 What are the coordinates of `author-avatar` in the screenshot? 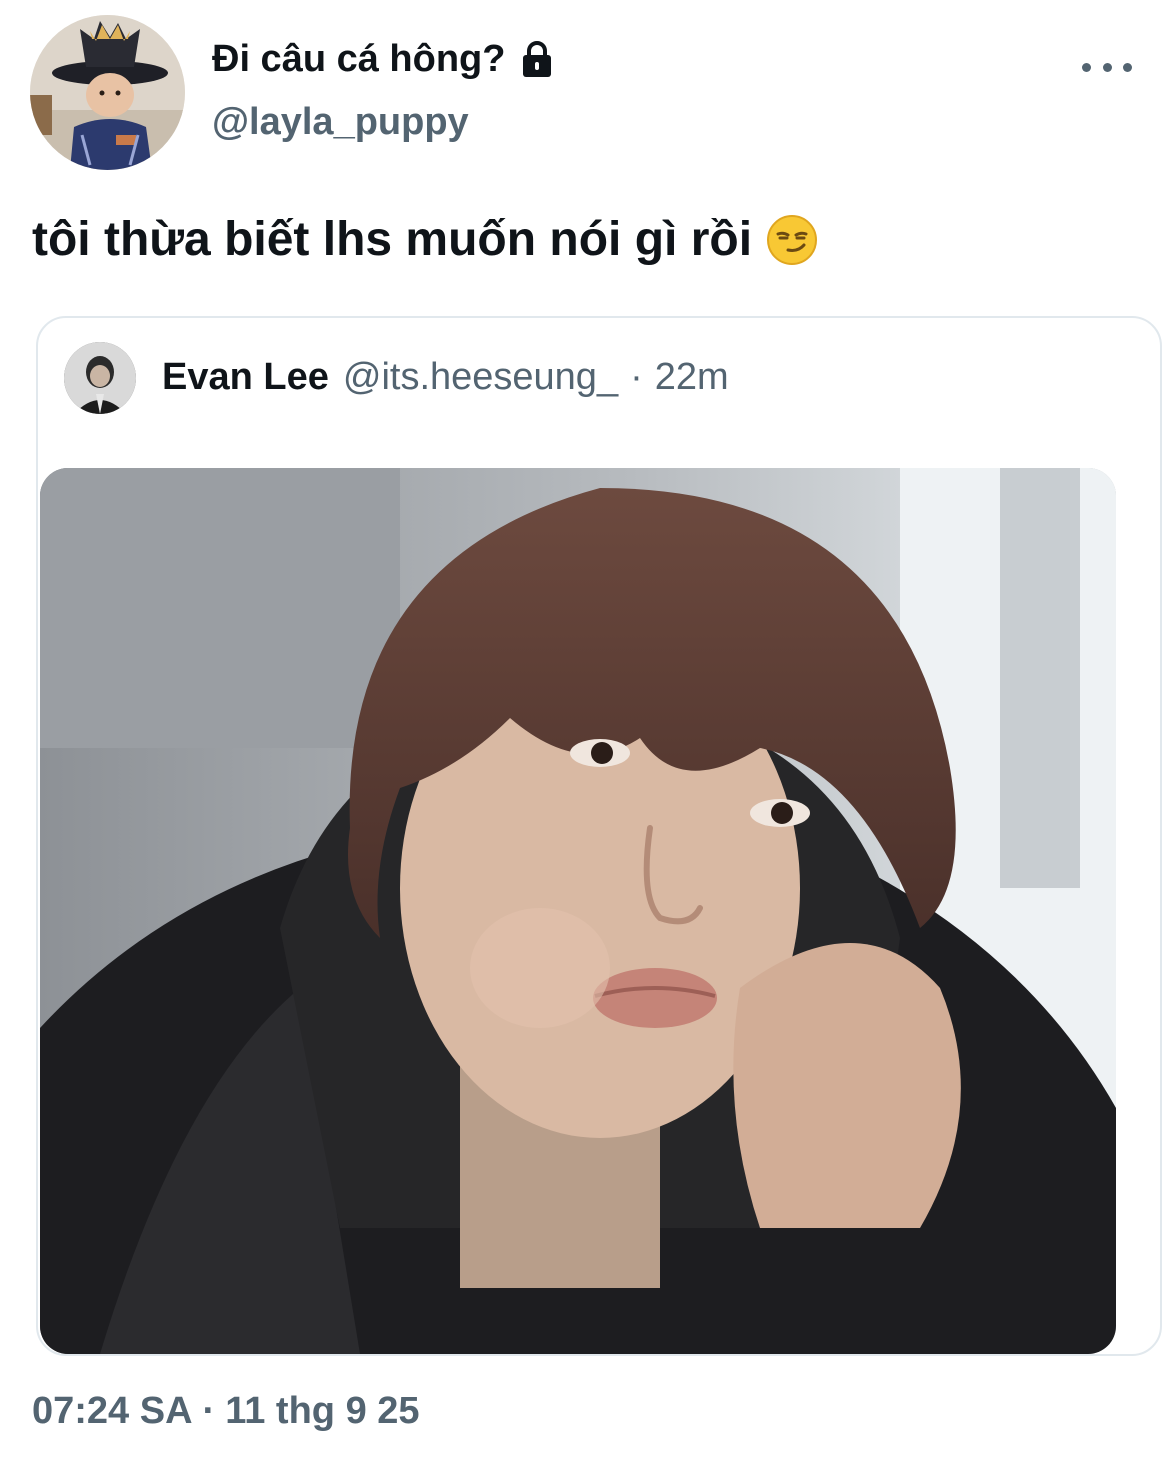 It's located at (107, 92).